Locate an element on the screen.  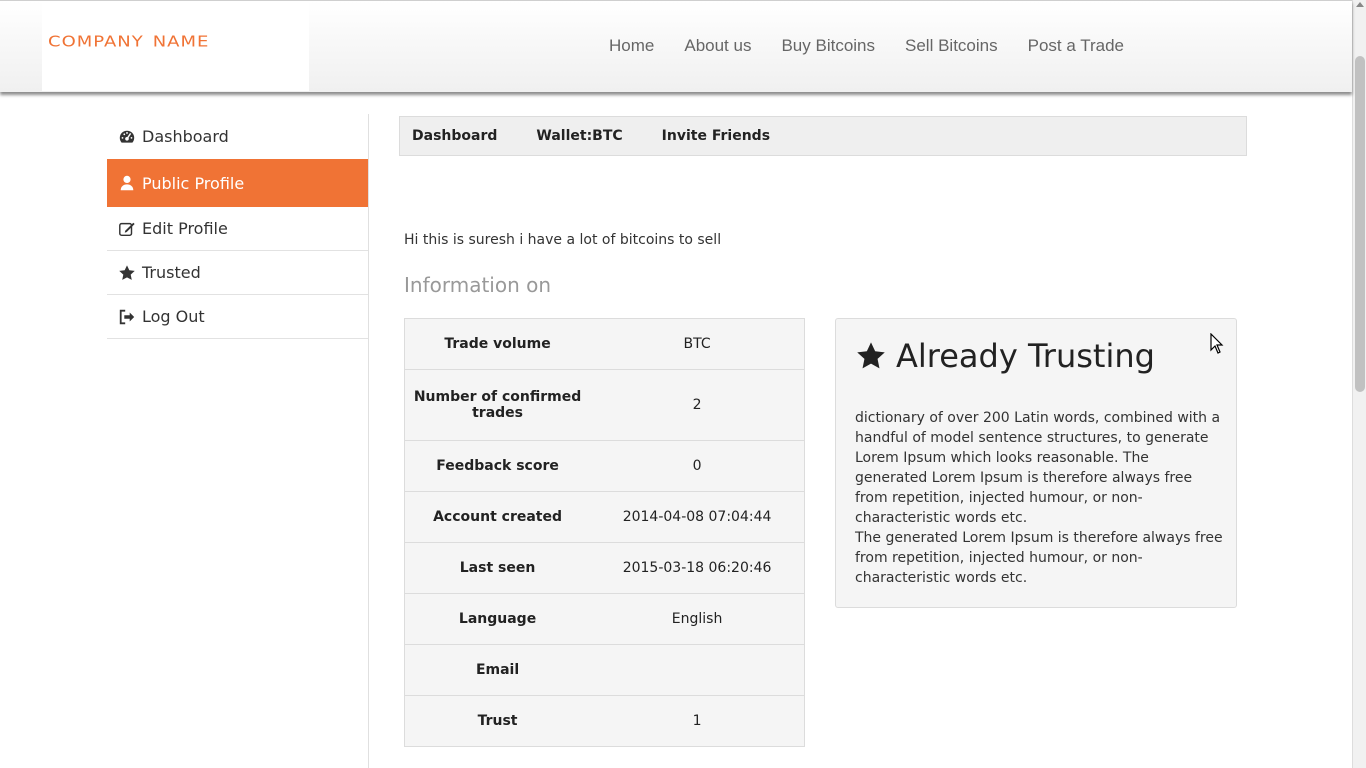
sidebar-item-log-out: Log Out is located at coordinates (237, 317).